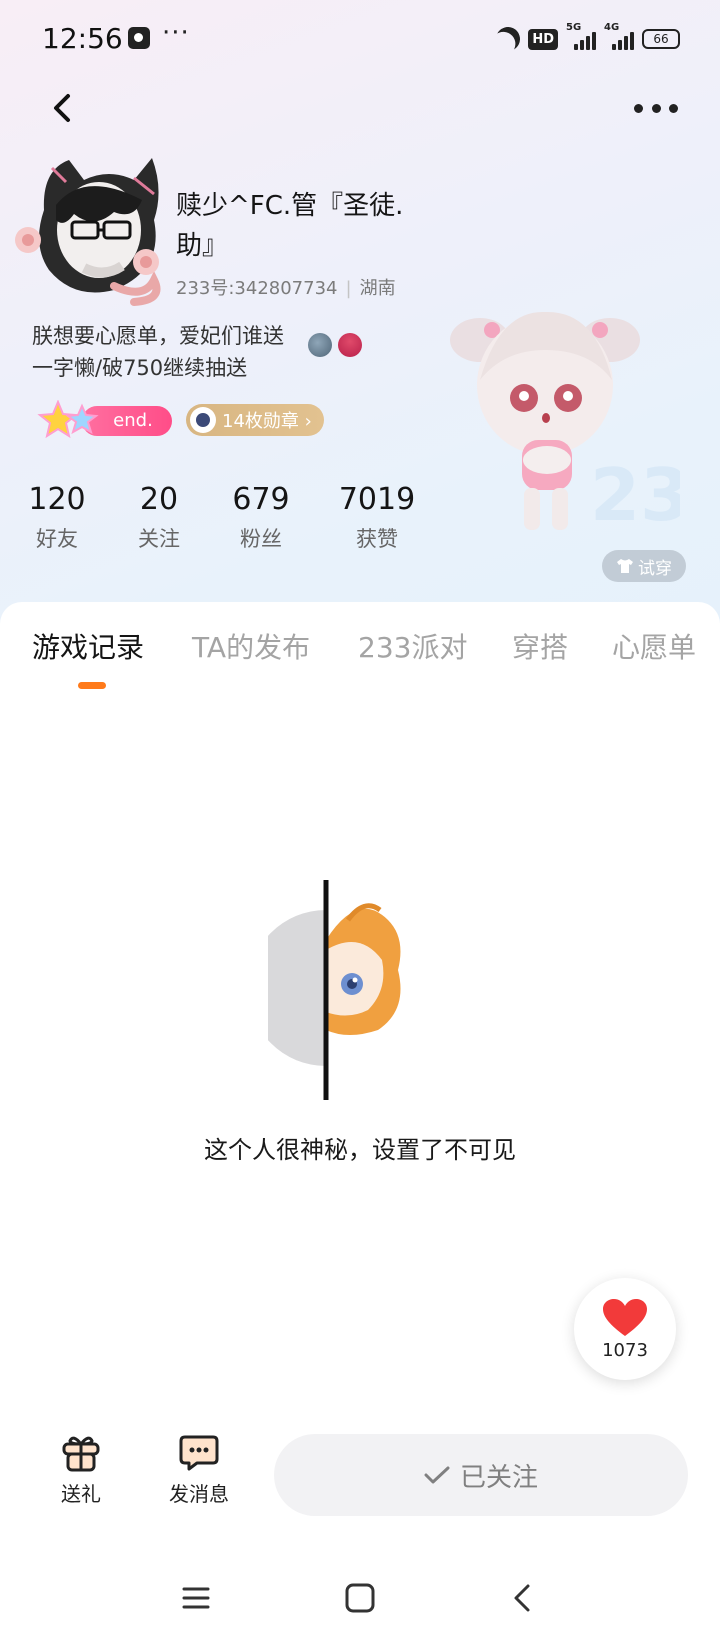 This screenshot has width=720, height=1640. I want to click on medal-button: 14枚勋章 ›, so click(255, 420).